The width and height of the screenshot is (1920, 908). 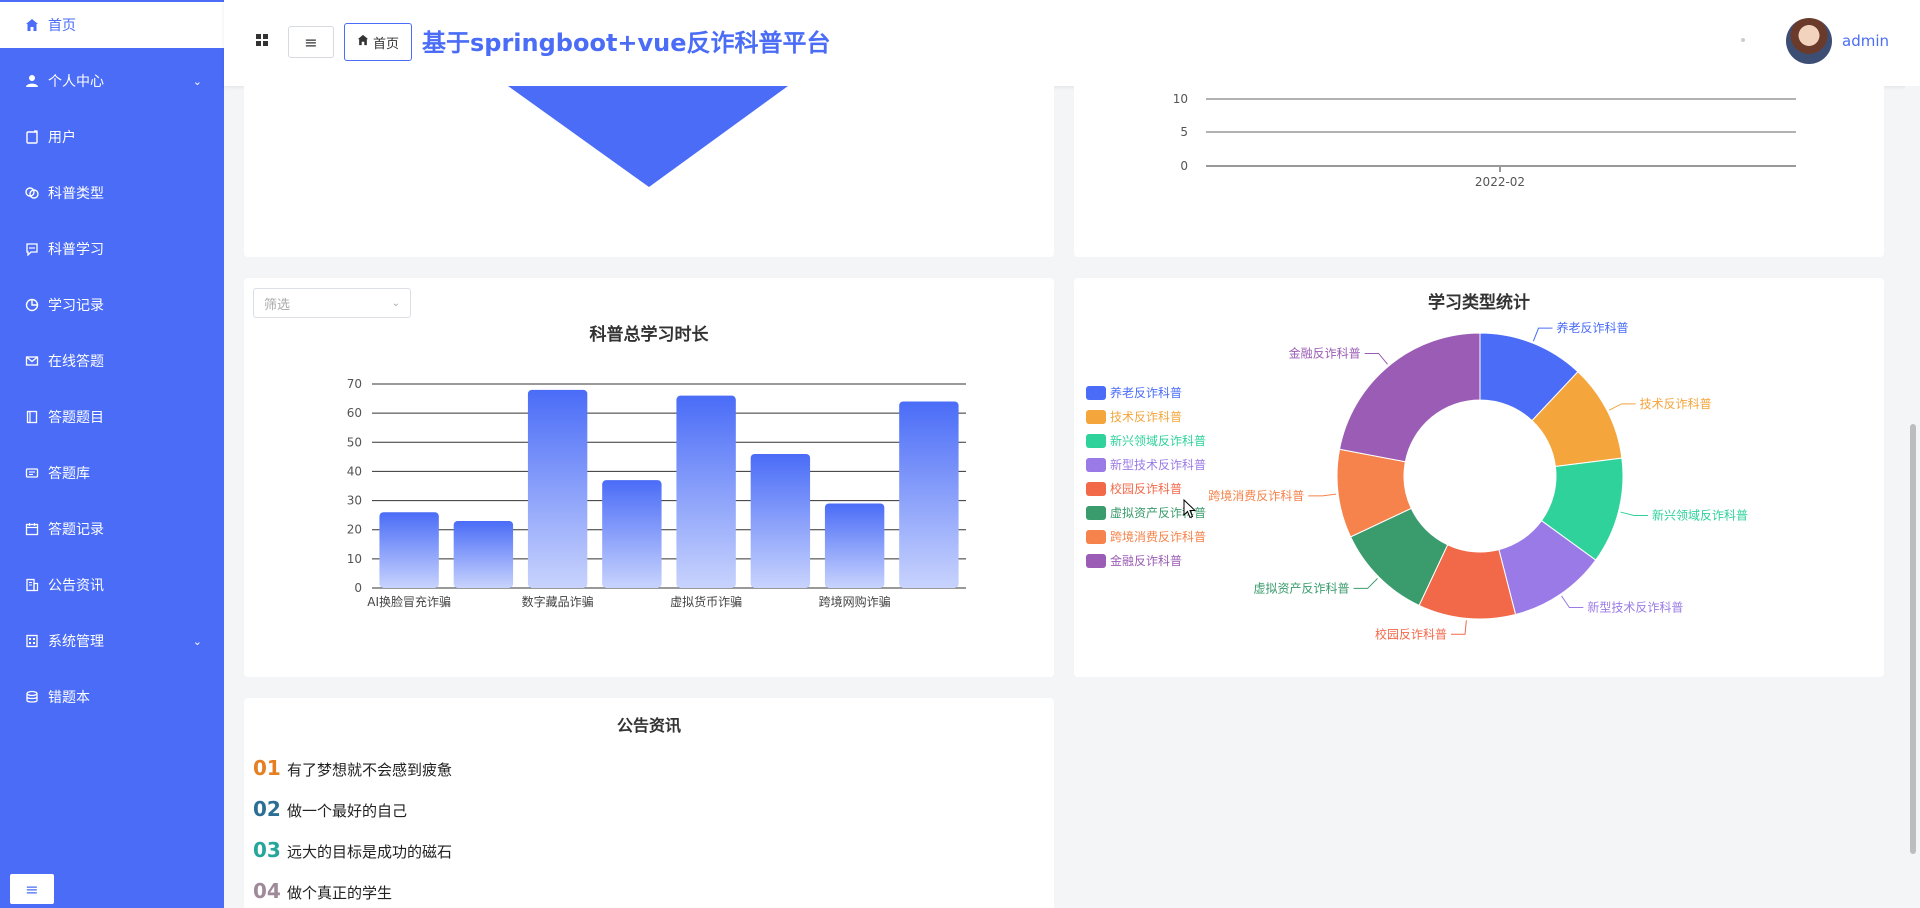 I want to click on top-header: ≡ 首页 基于springboot+vue反诈科普平台 admin, so click(x=1072, y=43).